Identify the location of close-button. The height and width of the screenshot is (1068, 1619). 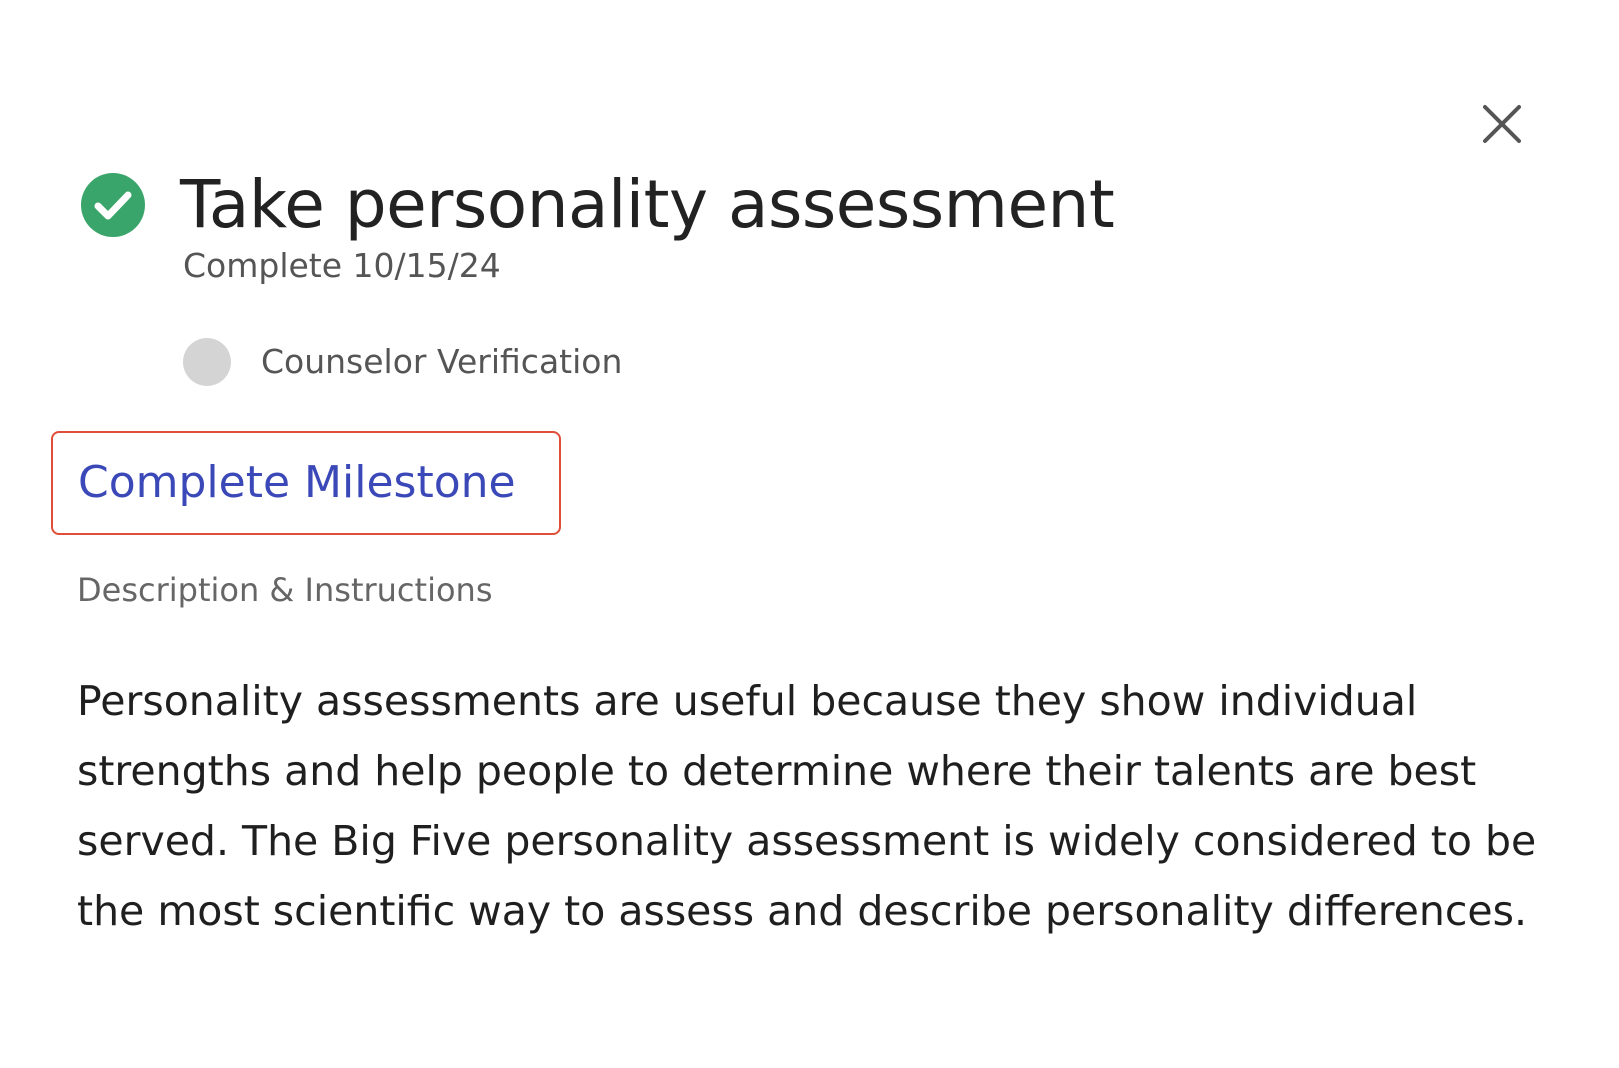
(1502, 124).